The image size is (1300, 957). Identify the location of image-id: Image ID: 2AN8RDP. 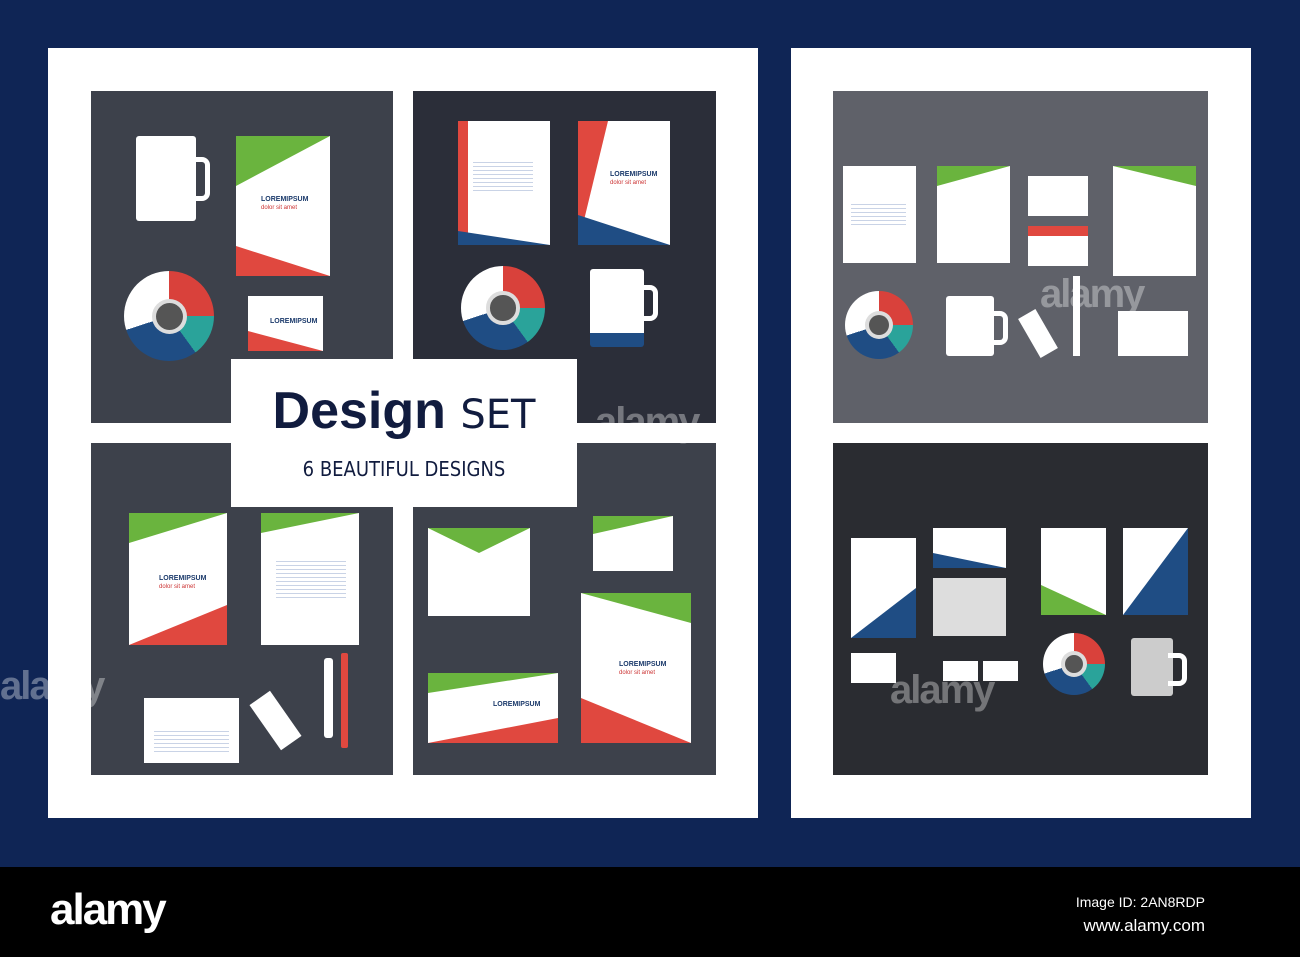
(1140, 902).